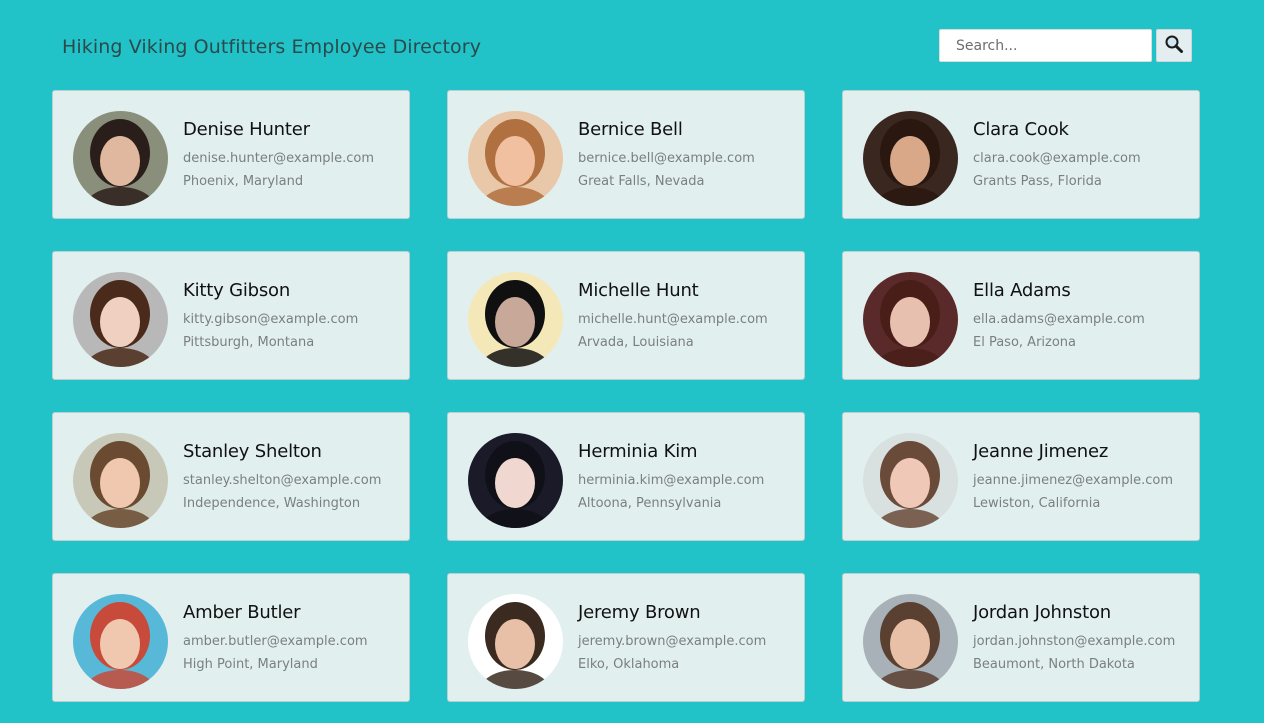 Image resolution: width=1264 pixels, height=723 pixels. Describe the element at coordinates (275, 641) in the screenshot. I see `employee-email: amber.butler@example.com` at that location.